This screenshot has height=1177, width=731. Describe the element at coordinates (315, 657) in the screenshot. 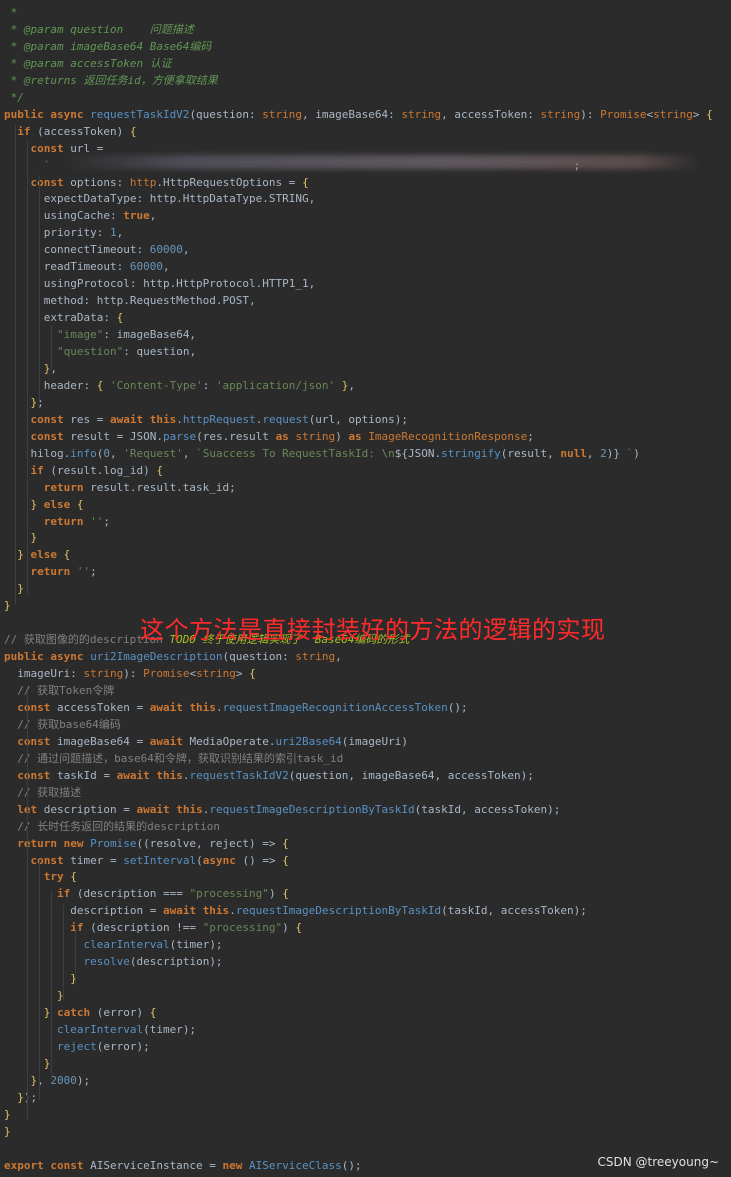

I see `code-token: string` at that location.